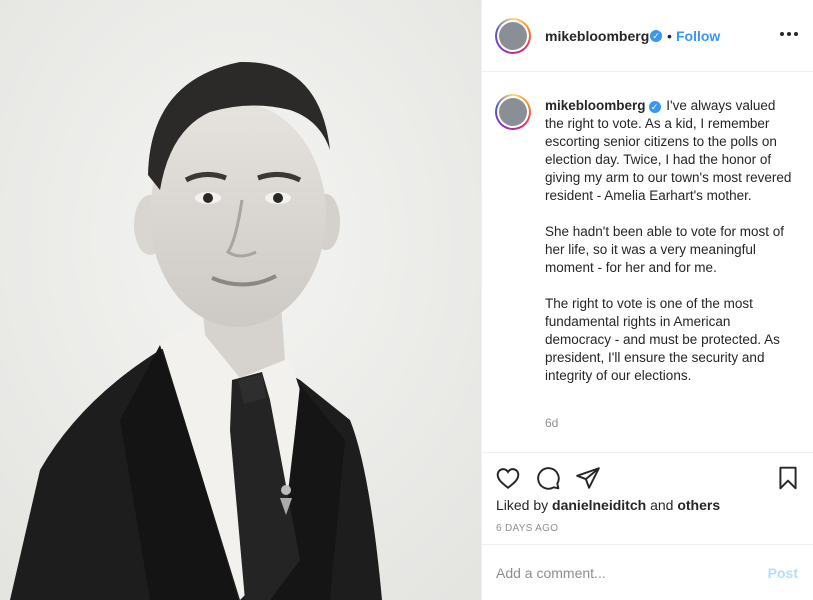 The image size is (813, 600). What do you see at coordinates (783, 573) in the screenshot?
I see `post-comment-button: Post` at bounding box center [783, 573].